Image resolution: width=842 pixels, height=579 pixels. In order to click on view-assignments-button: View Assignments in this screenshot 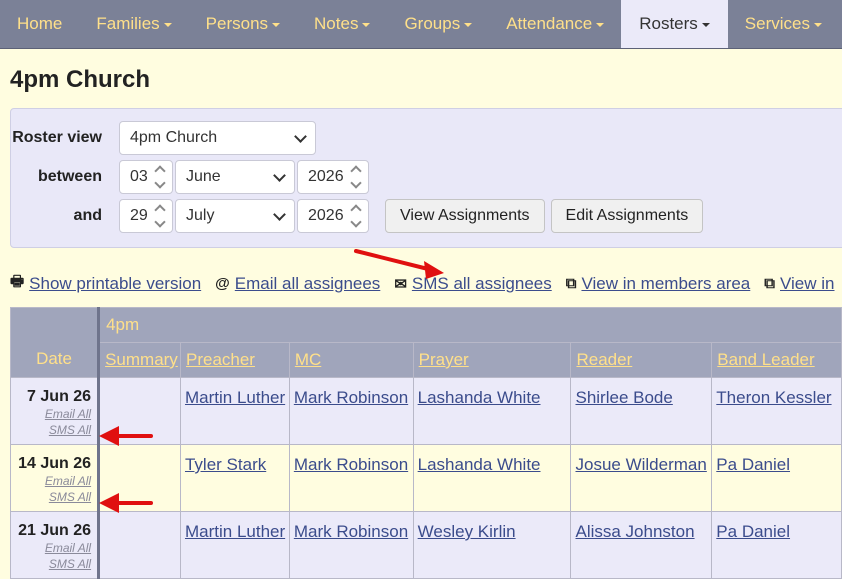, I will do `click(465, 216)`.